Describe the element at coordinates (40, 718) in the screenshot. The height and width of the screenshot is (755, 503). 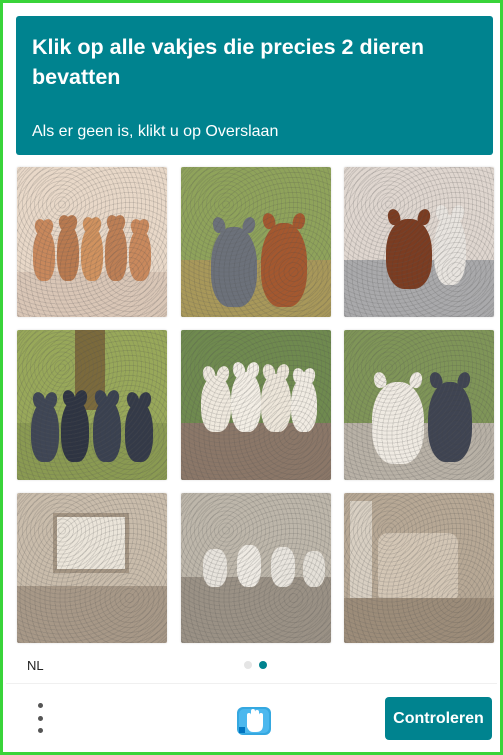
I see `vertical-dots-menu-icon` at that location.